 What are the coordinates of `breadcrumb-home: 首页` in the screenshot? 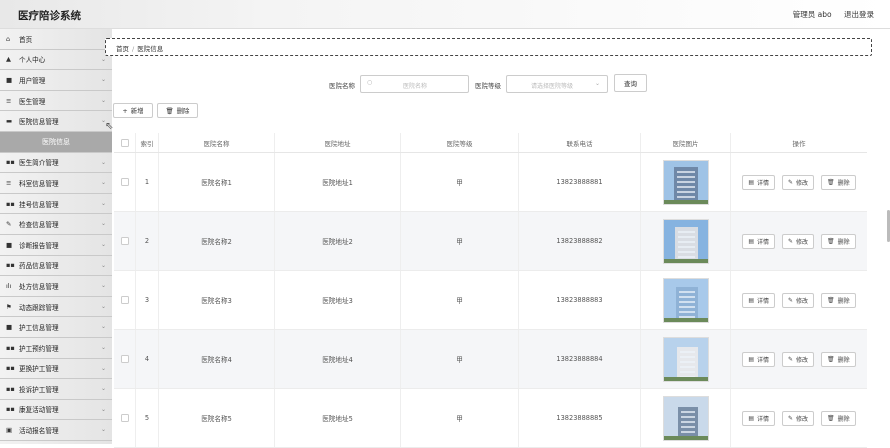 It's located at (122, 49).